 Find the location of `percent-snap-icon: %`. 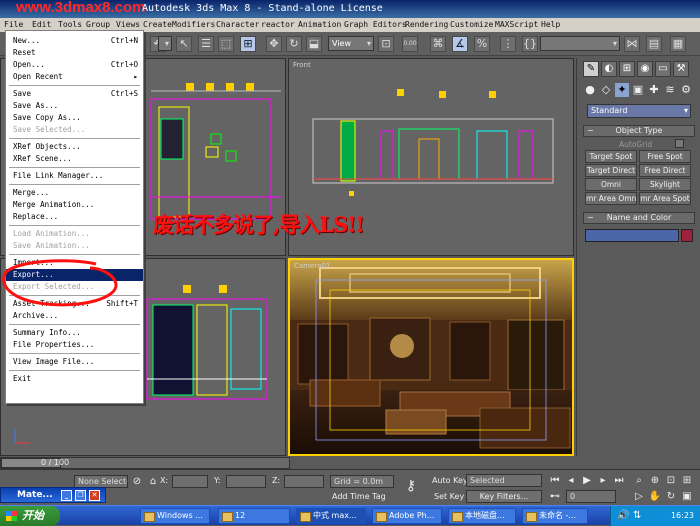

percent-snap-icon: % is located at coordinates (482, 44).